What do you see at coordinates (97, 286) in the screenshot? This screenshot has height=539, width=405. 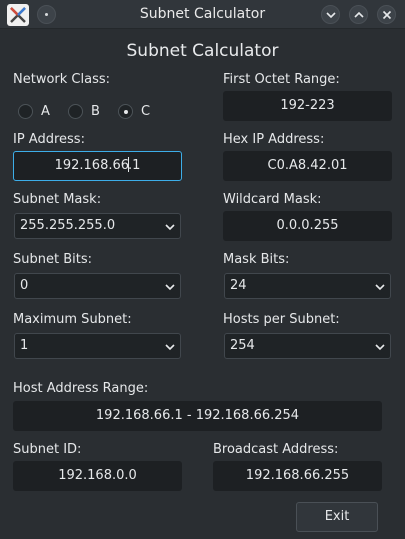 I see `subnet-bits-select: 0` at bounding box center [97, 286].